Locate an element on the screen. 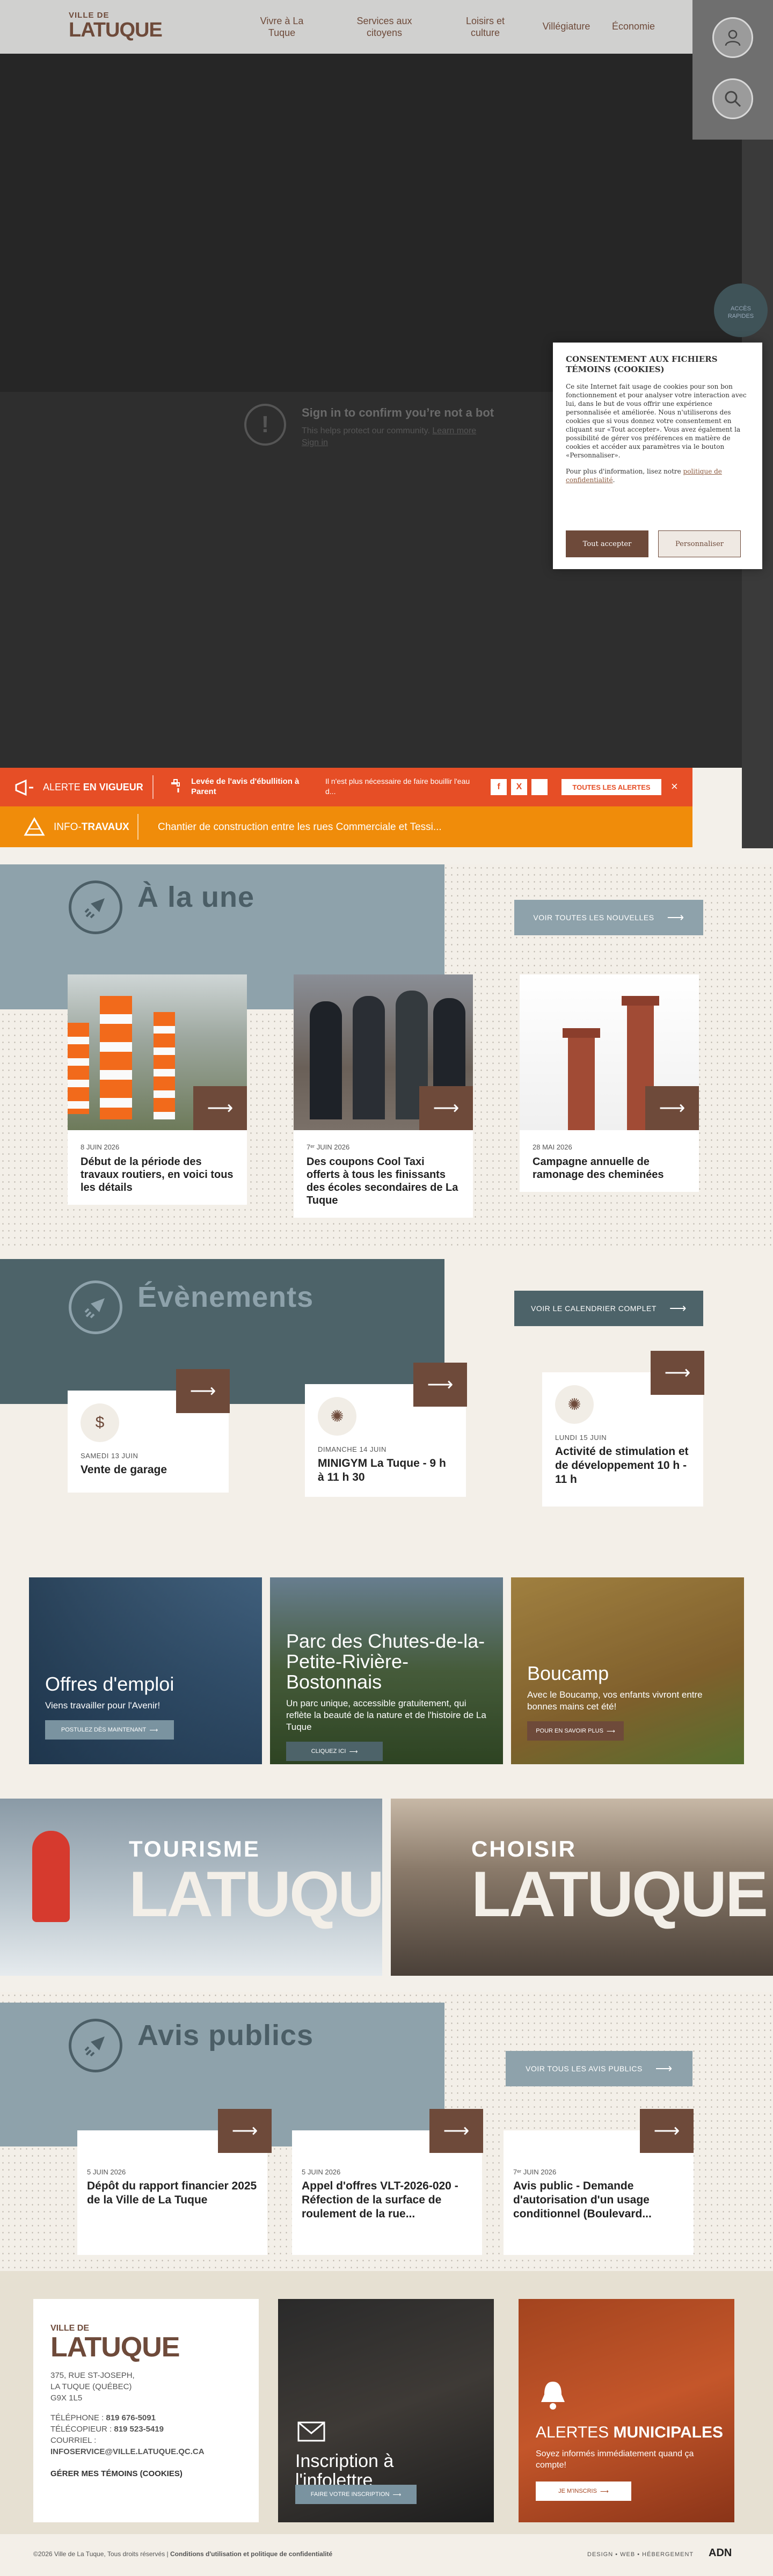 The width and height of the screenshot is (773, 2576). avis-section-title: Avis publics is located at coordinates (225, 2035).